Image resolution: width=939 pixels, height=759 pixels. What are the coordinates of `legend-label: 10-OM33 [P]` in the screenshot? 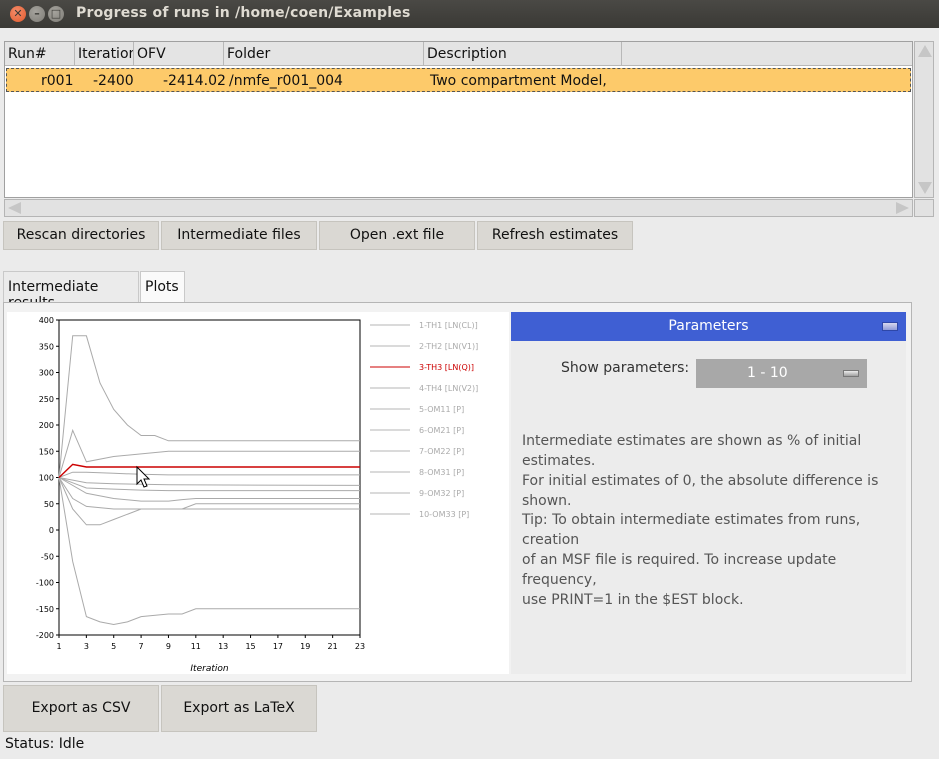 It's located at (444, 514).